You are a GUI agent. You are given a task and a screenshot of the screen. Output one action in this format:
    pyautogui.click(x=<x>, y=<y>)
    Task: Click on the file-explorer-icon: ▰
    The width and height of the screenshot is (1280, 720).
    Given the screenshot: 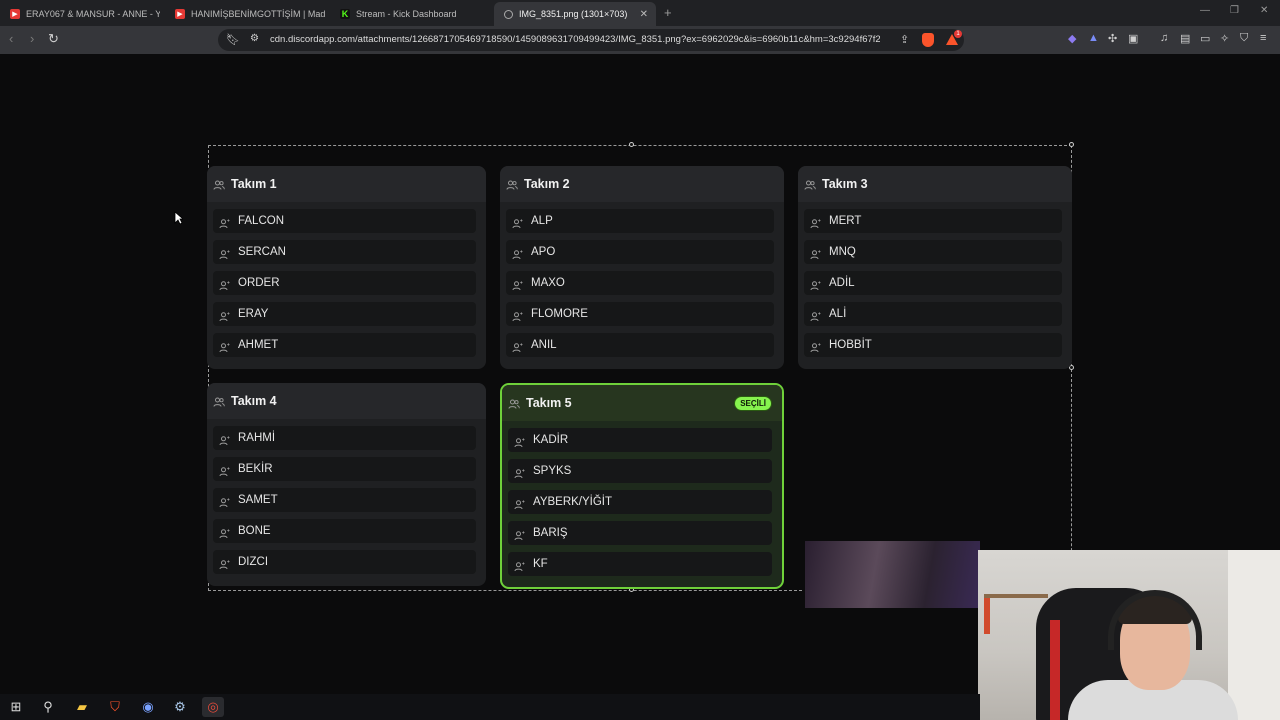 What is the action you would take?
    pyautogui.click(x=82, y=707)
    